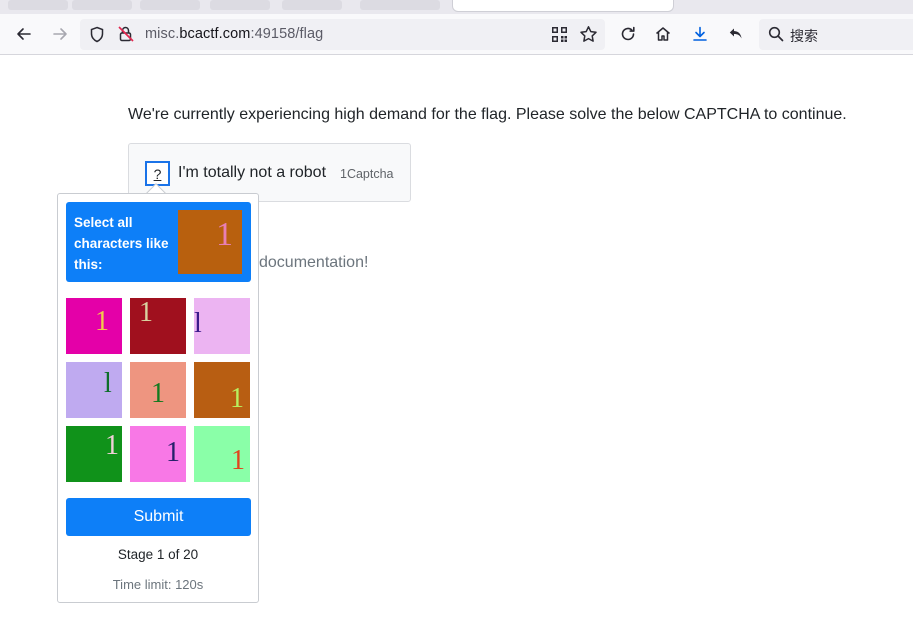  Describe the element at coordinates (314, 262) in the screenshot. I see `documentation-text: documentation!` at that location.